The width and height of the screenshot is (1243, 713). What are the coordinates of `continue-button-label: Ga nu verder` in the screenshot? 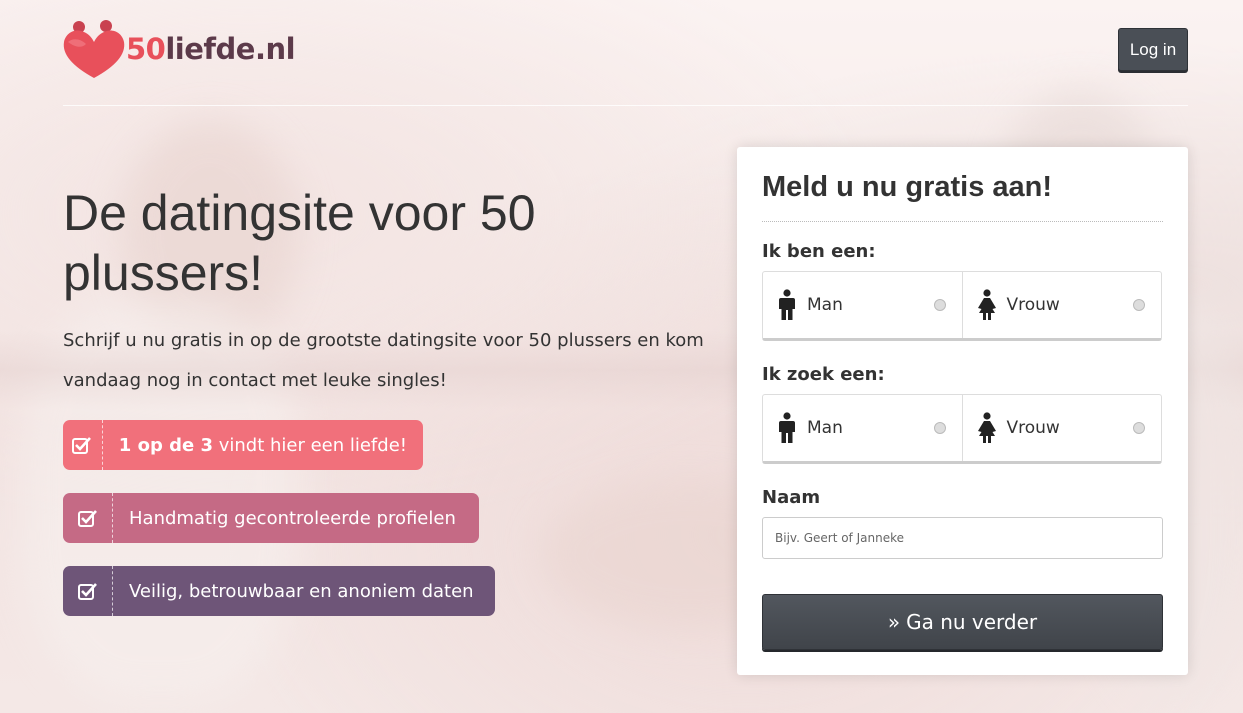 It's located at (972, 622).